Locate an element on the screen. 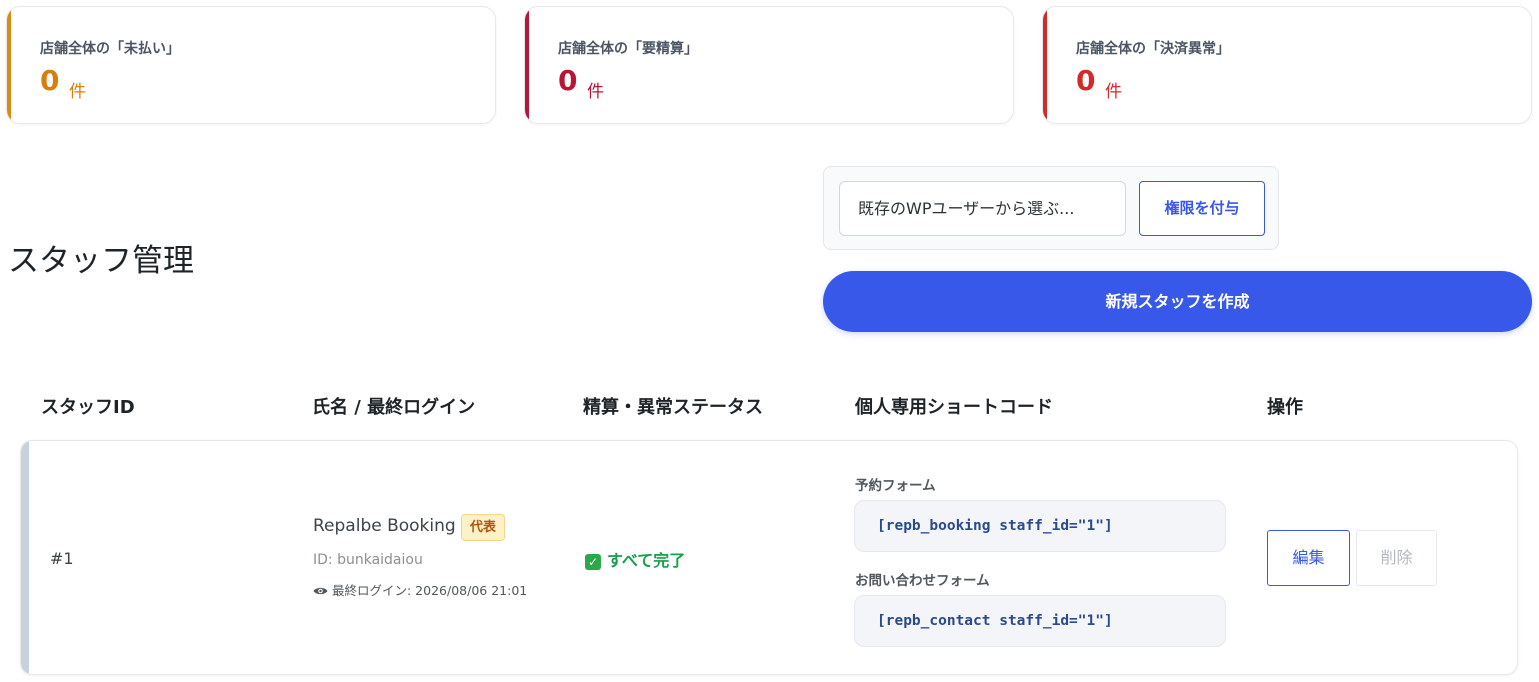 The height and width of the screenshot is (682, 1539). role-badge: 代表 is located at coordinates (483, 527).